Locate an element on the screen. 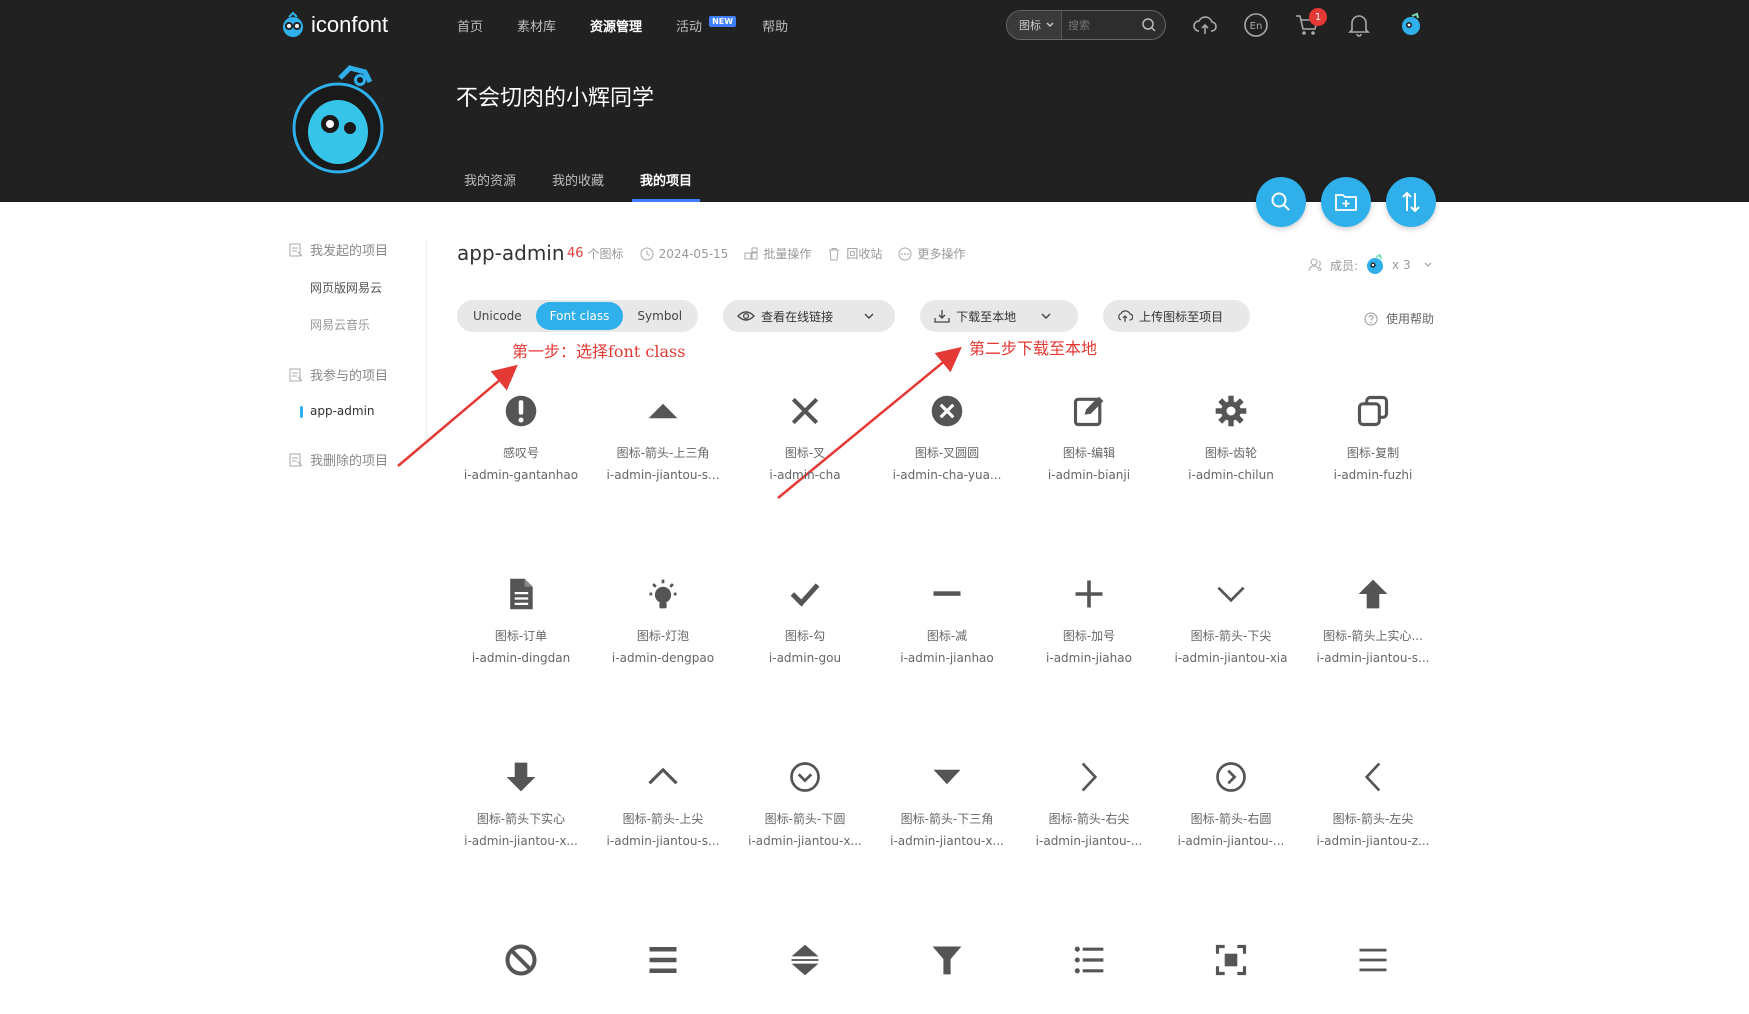 This screenshot has width=1749, height=1014. chevron-down-icon is located at coordinates (1428, 264).